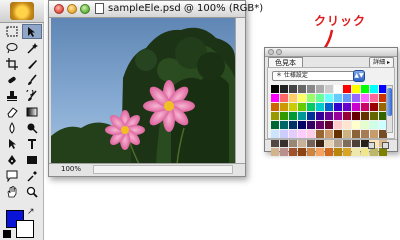  Describe the element at coordinates (389, 109) in the screenshot. I see `palette-scrollbar` at that location.